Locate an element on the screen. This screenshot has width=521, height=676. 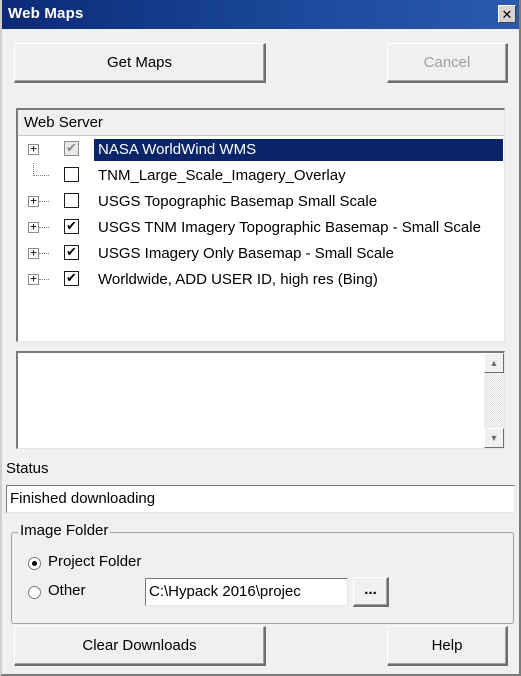
image-folder-legend: Image Folder is located at coordinates (64, 530).